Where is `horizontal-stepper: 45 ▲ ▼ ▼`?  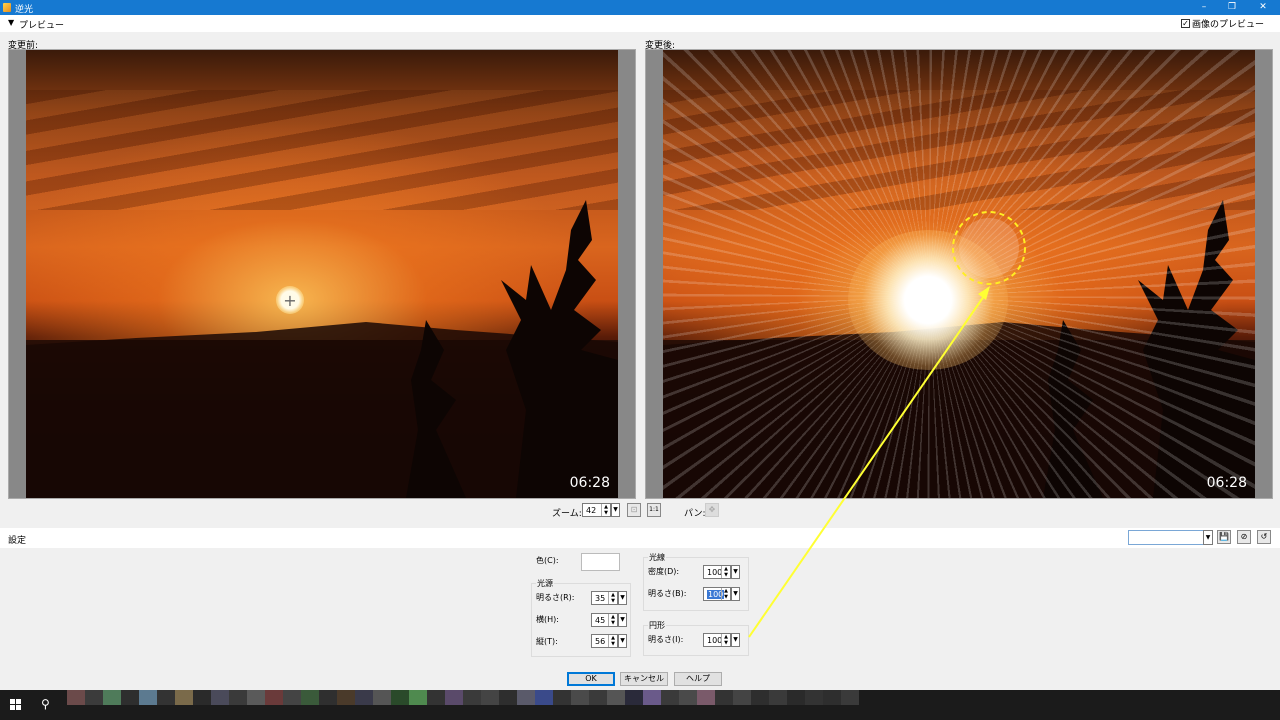 horizontal-stepper: 45 ▲ ▼ ▼ is located at coordinates (609, 620).